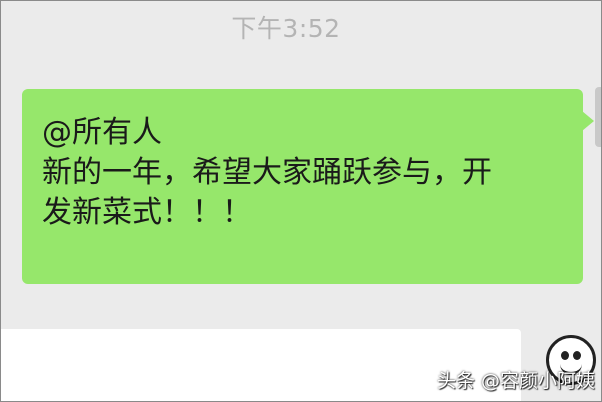 This screenshot has height=402, width=602. What do you see at coordinates (102, 132) in the screenshot?
I see `message-mention: @所有人` at bounding box center [102, 132].